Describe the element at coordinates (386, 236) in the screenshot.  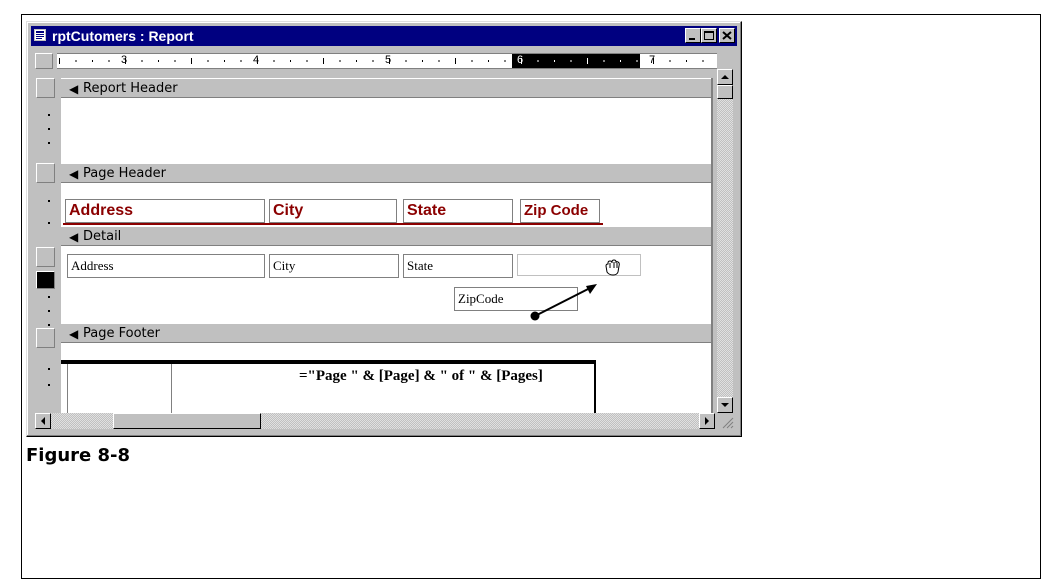
I see `detail-bar: ◀ Detail` at that location.